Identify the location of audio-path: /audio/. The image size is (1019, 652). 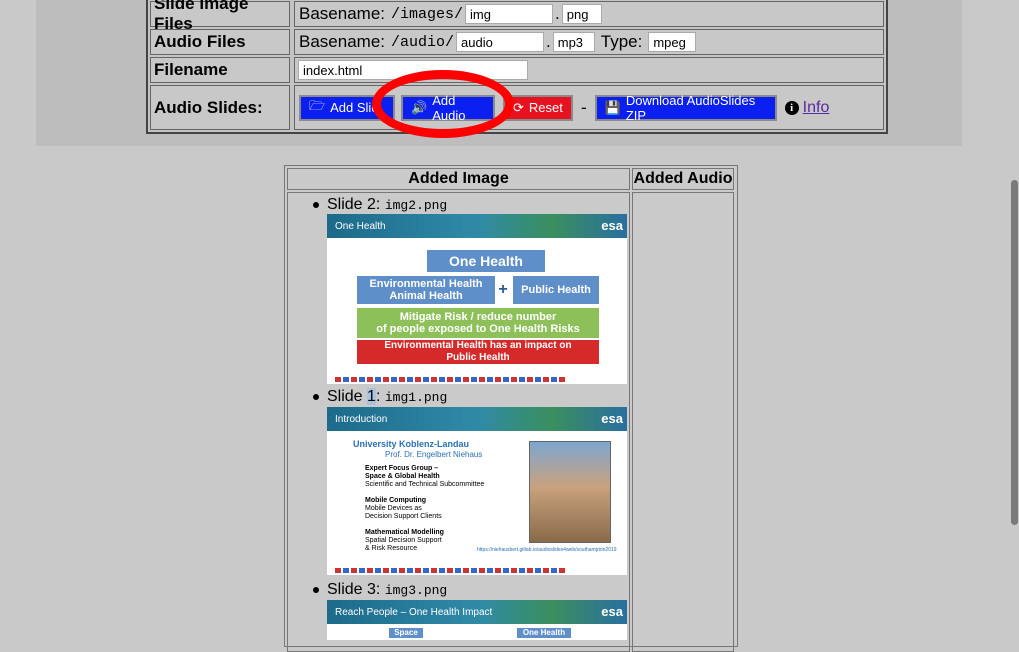
(423, 42).